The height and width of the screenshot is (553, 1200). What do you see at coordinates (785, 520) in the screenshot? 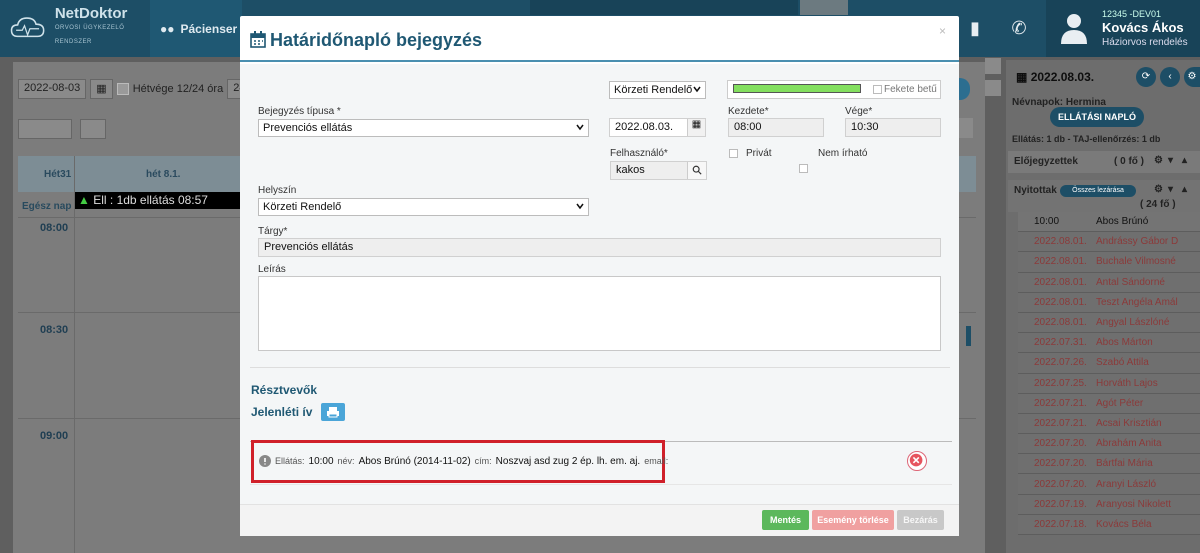
I see `save-button: Mentés` at bounding box center [785, 520].